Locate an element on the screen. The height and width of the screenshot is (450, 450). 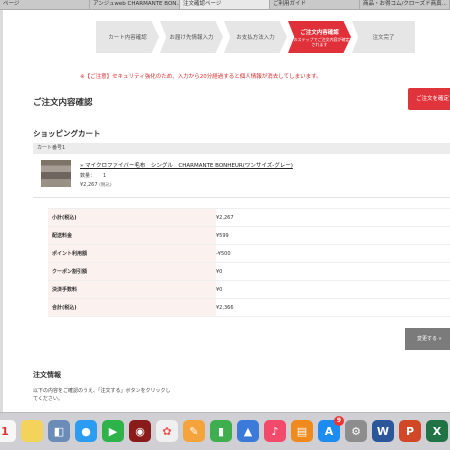
app-store-icon: A9 is located at coordinates (331, 429).